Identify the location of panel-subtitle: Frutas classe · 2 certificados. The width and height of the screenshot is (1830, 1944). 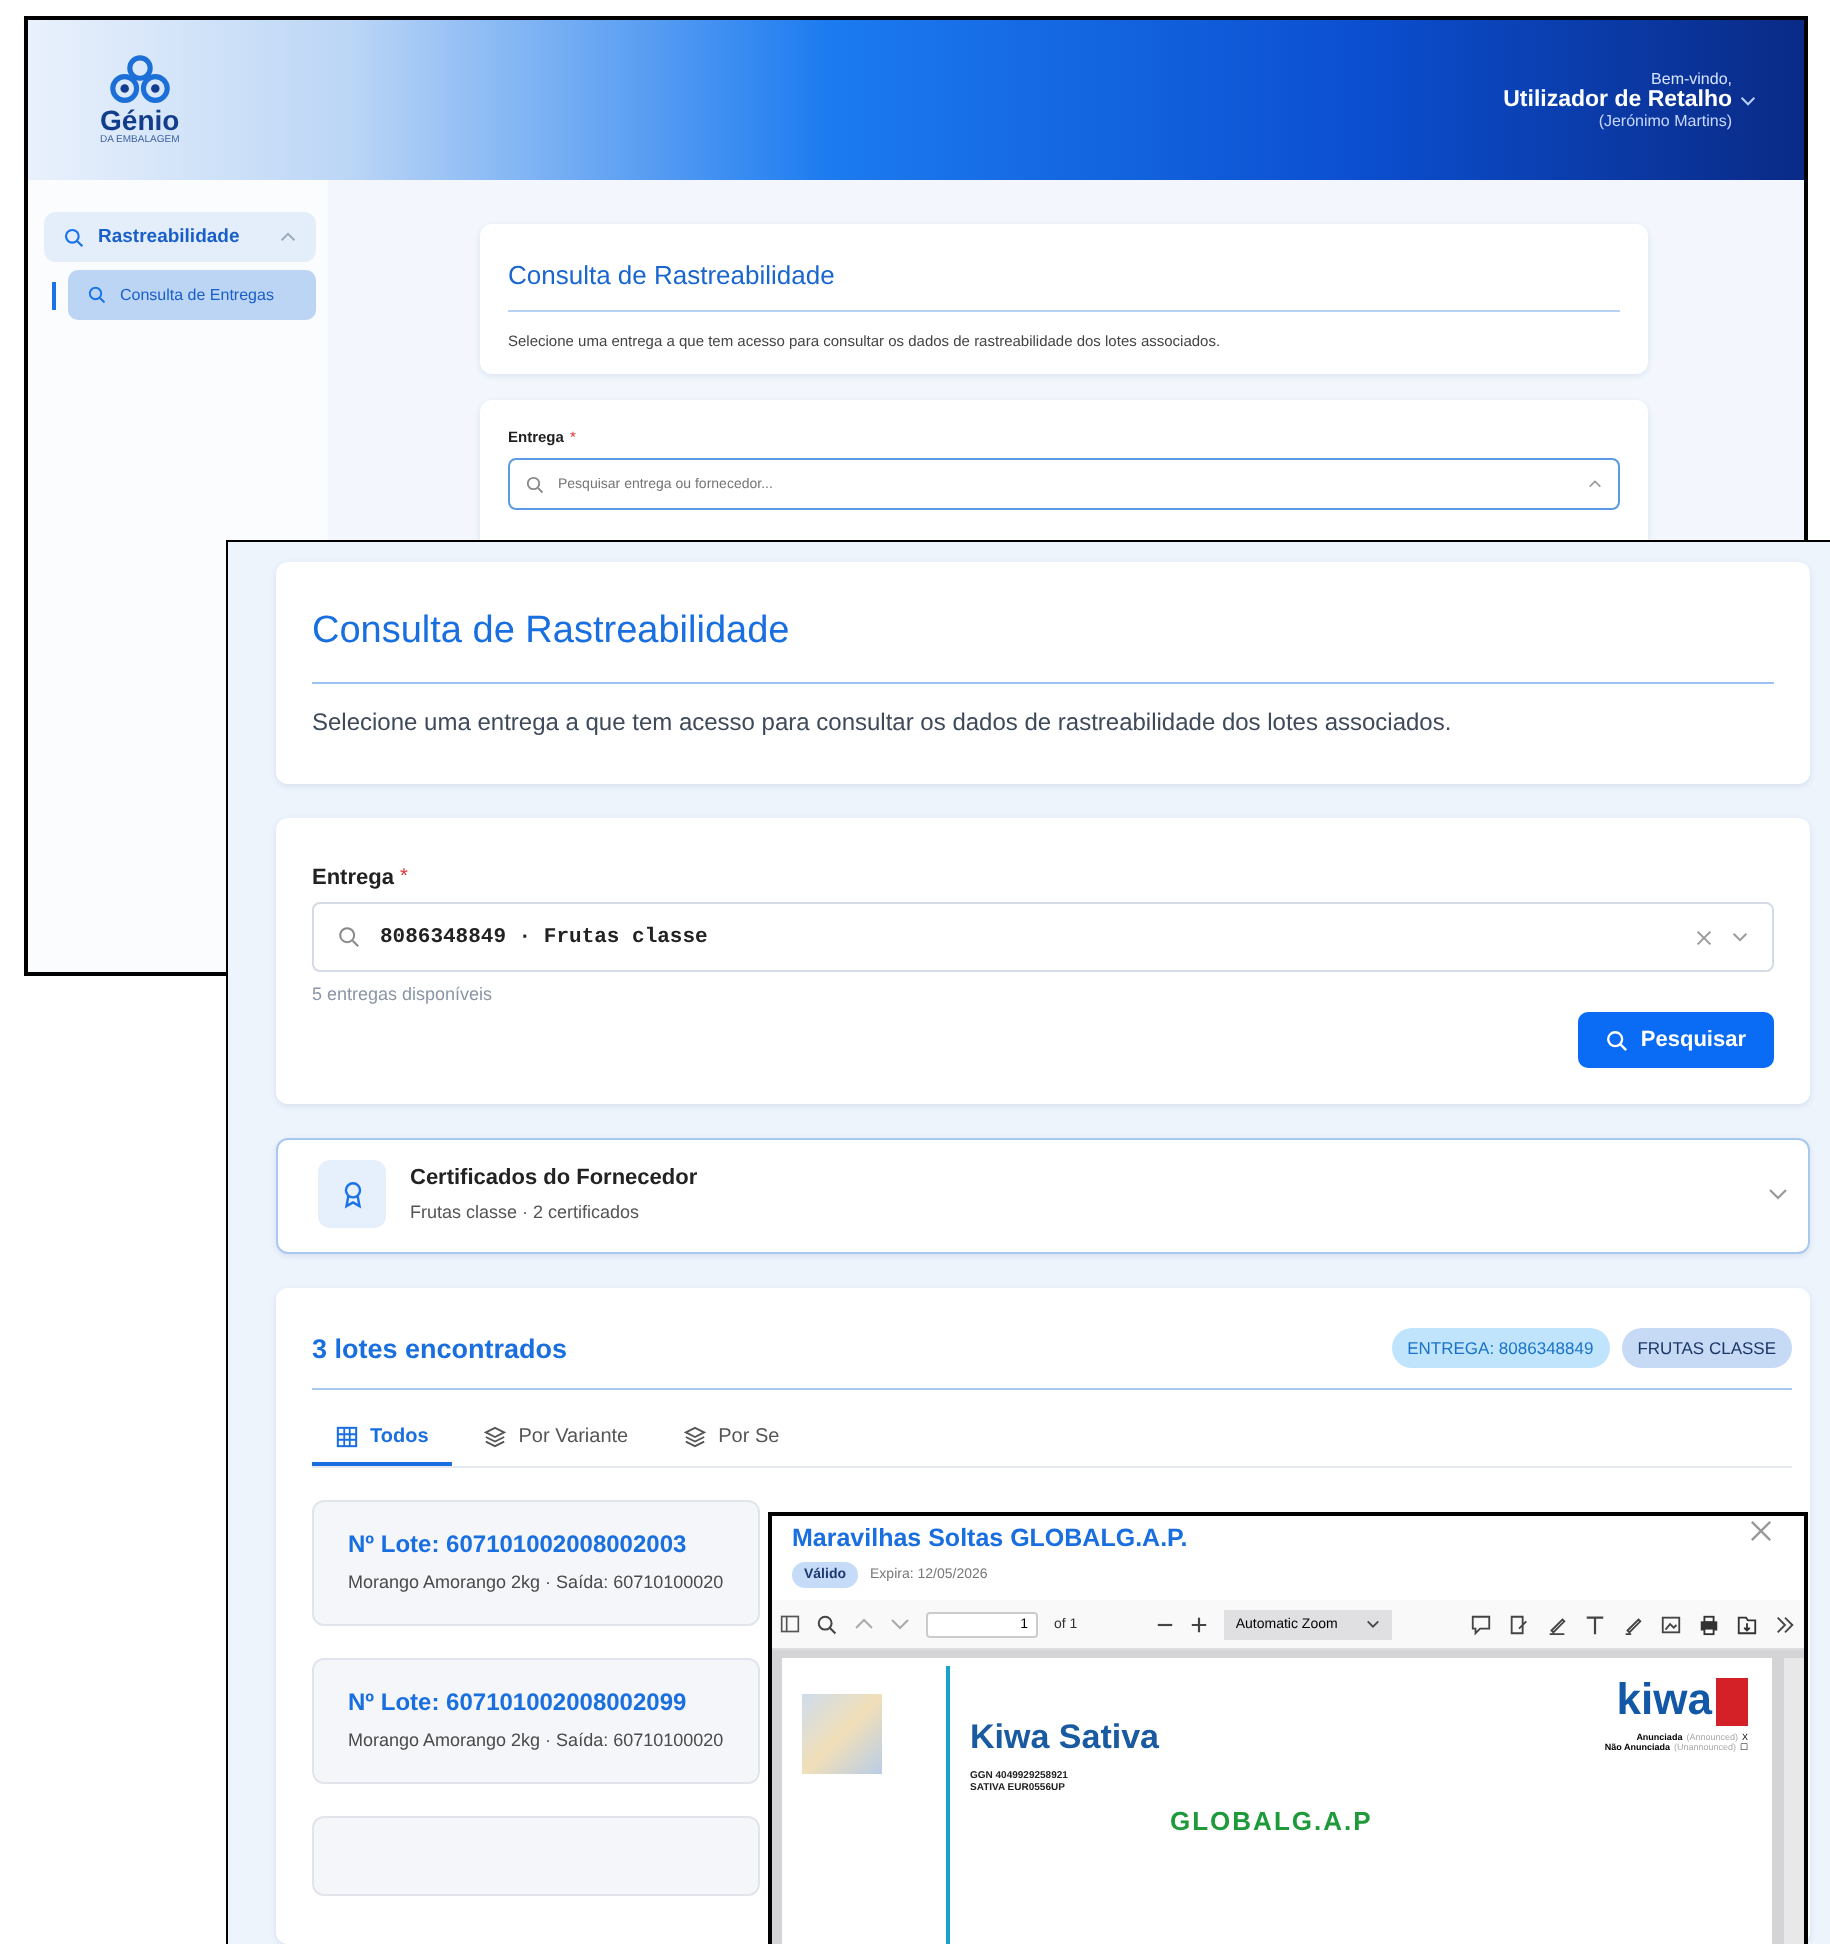
(526, 1212).